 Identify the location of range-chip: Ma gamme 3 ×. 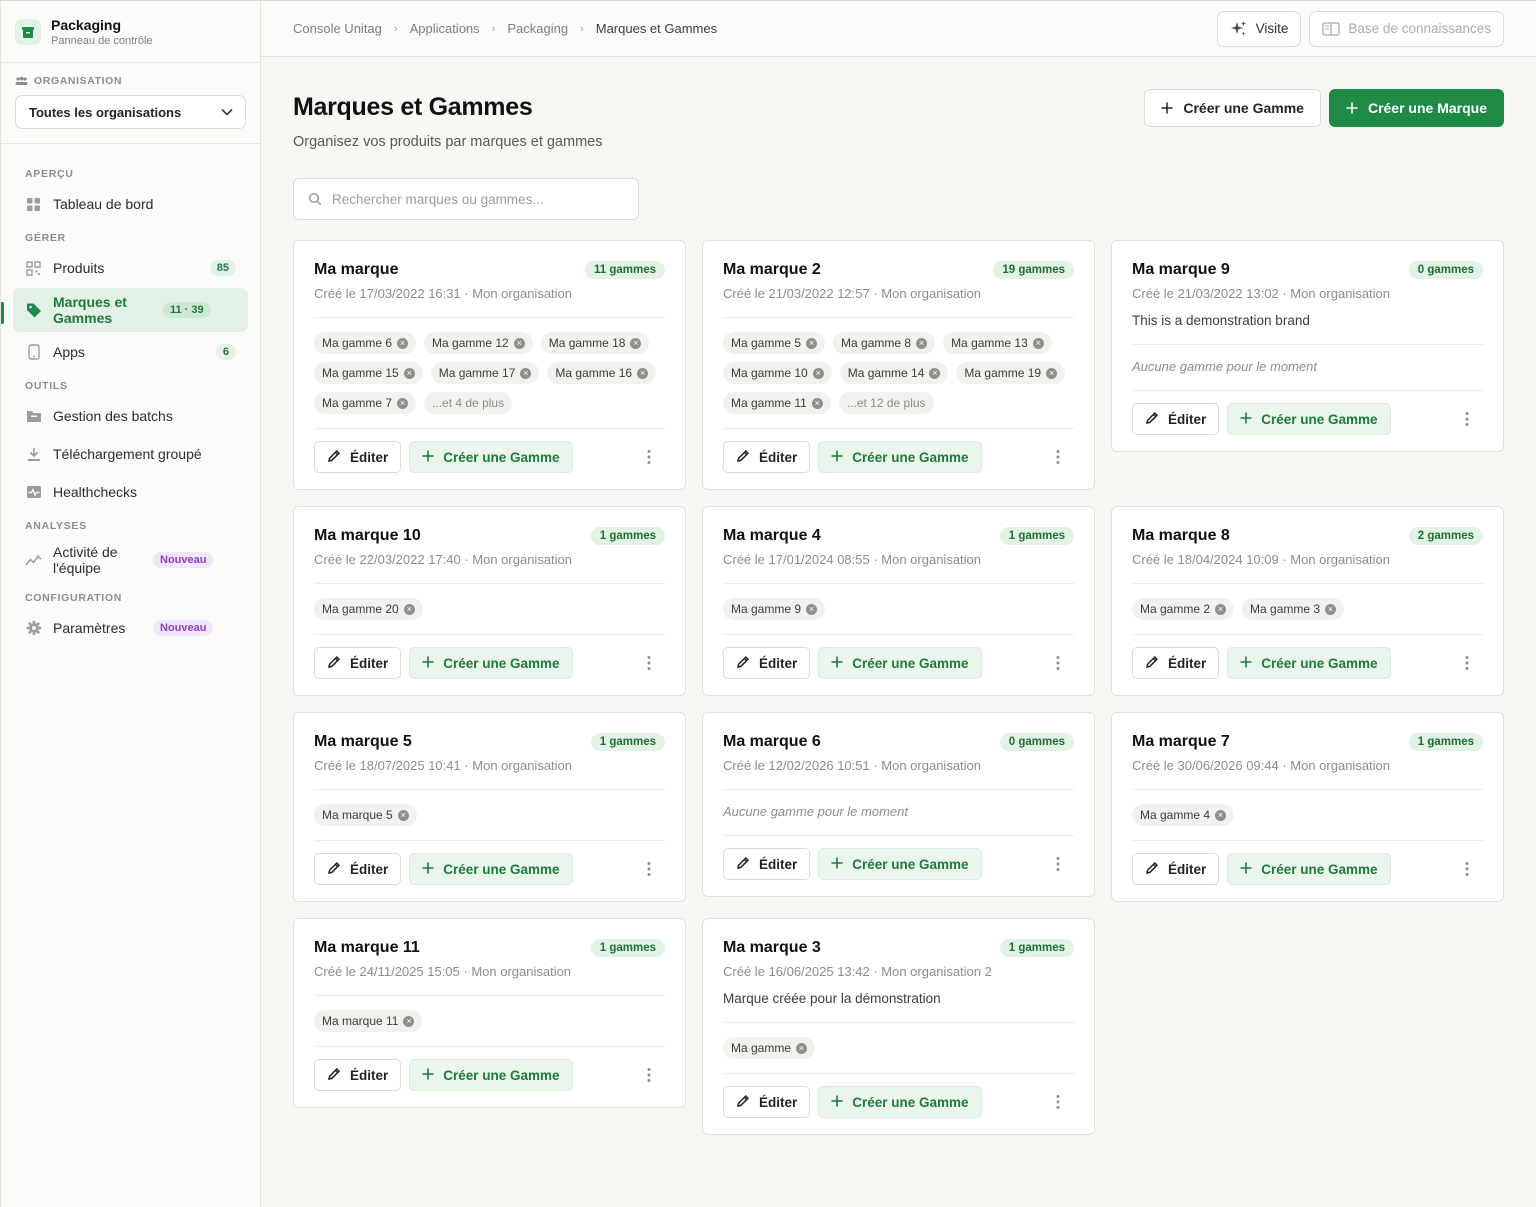
(1293, 609).